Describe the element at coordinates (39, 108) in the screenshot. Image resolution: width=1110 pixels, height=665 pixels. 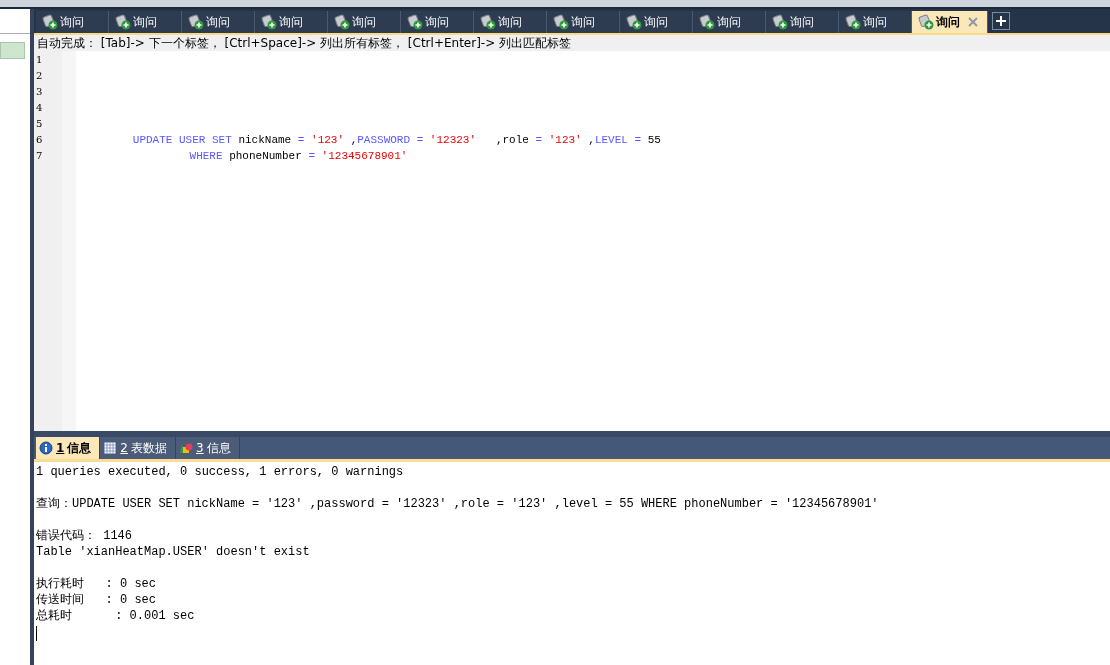
I see `line-number: 4` at that location.